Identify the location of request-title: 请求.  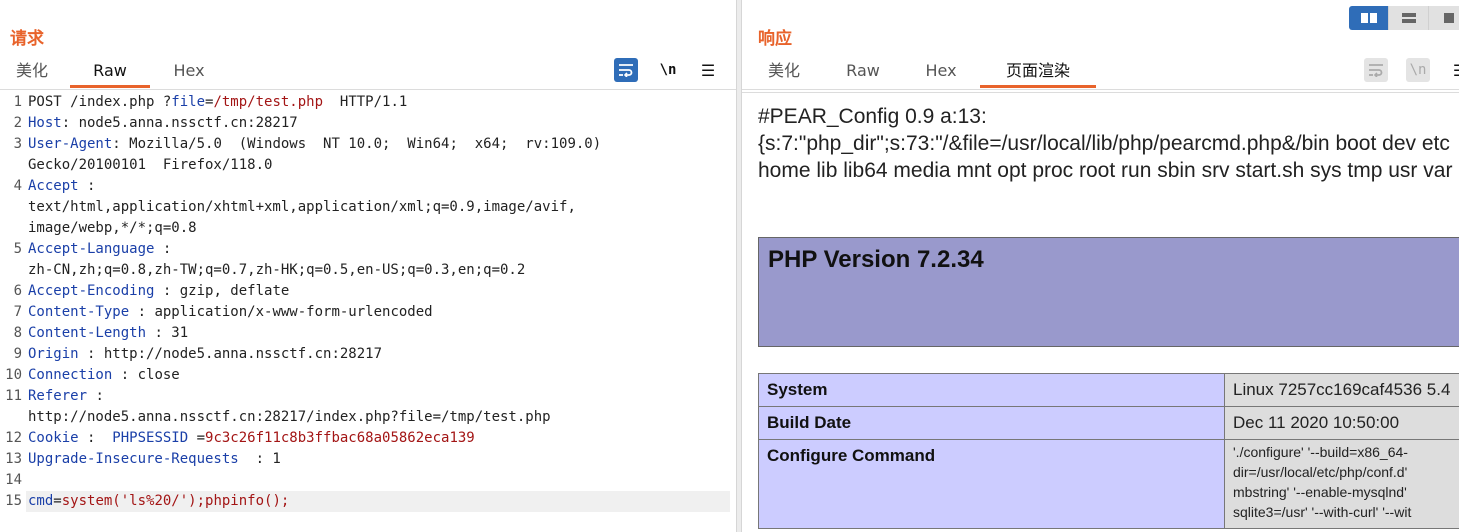
(27, 39).